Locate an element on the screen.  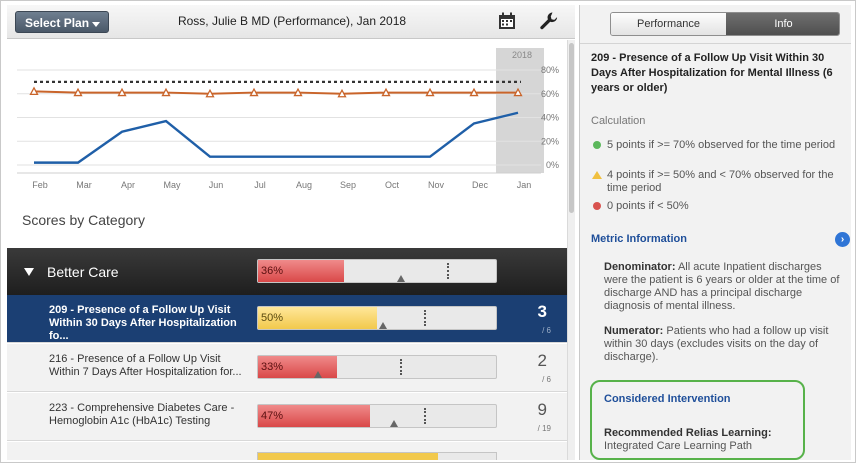
divider is located at coordinates (715, 43).